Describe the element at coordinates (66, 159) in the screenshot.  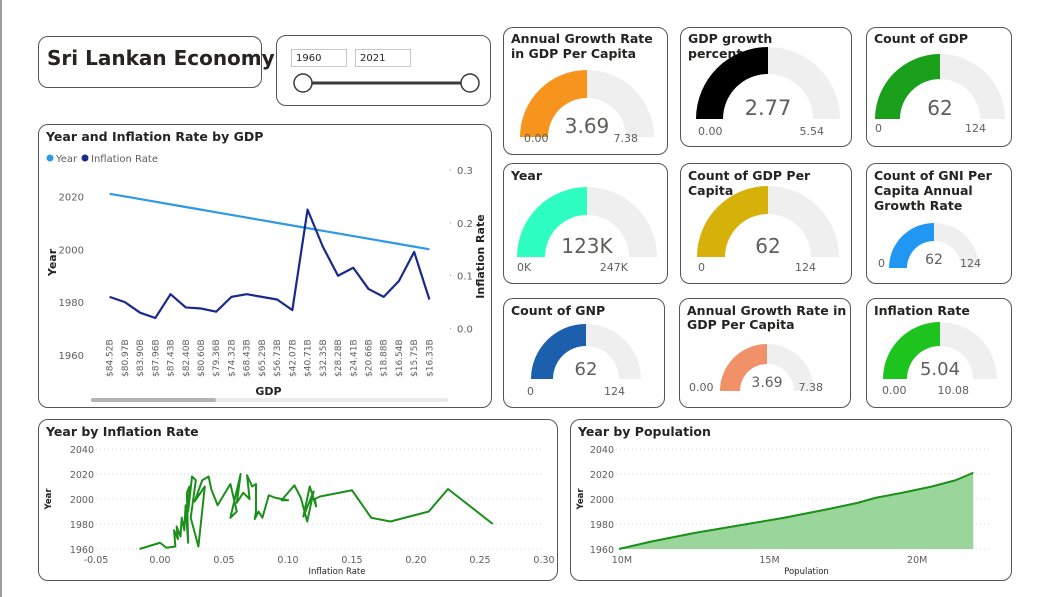
I see `legend-label-year: Year` at that location.